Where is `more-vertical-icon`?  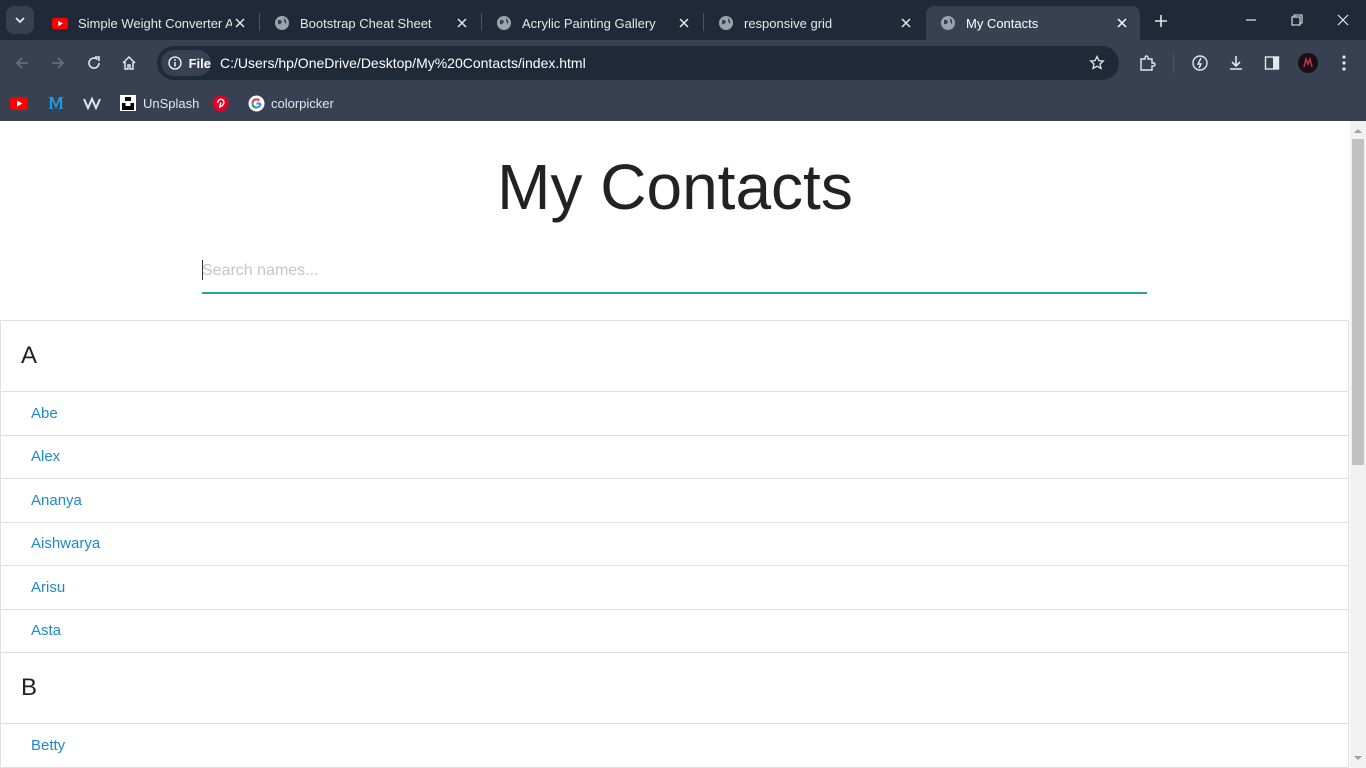
more-vertical-icon is located at coordinates (1344, 63).